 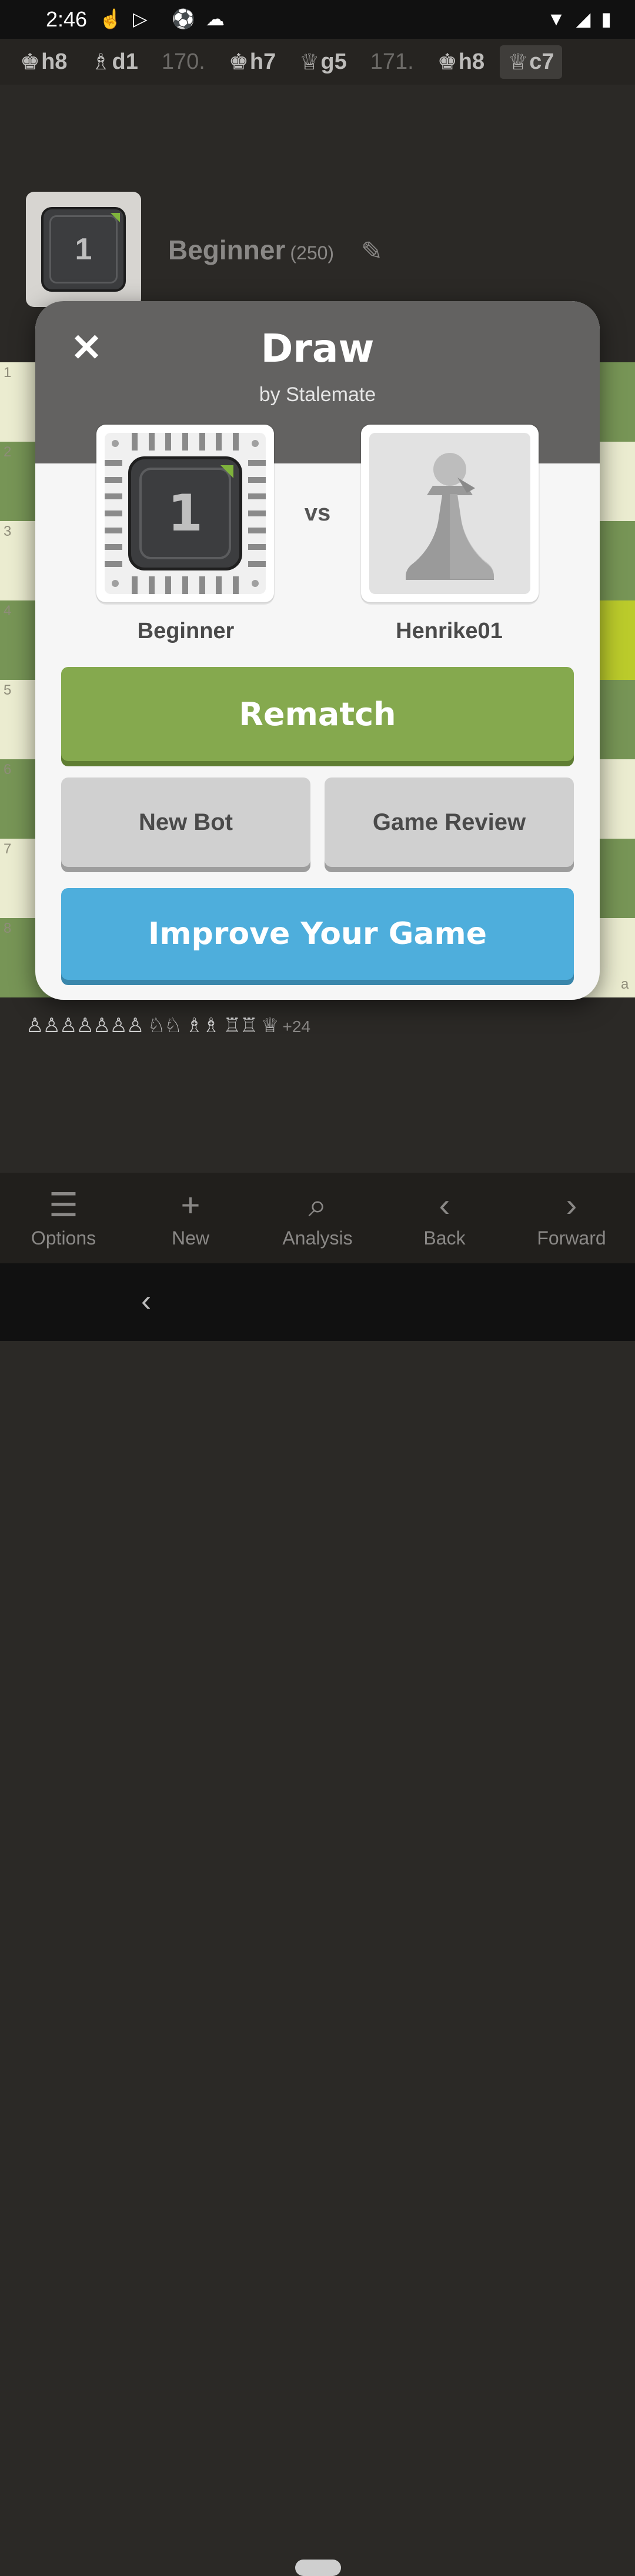 I want to click on move-item: ♚ h7, so click(x=252, y=62).